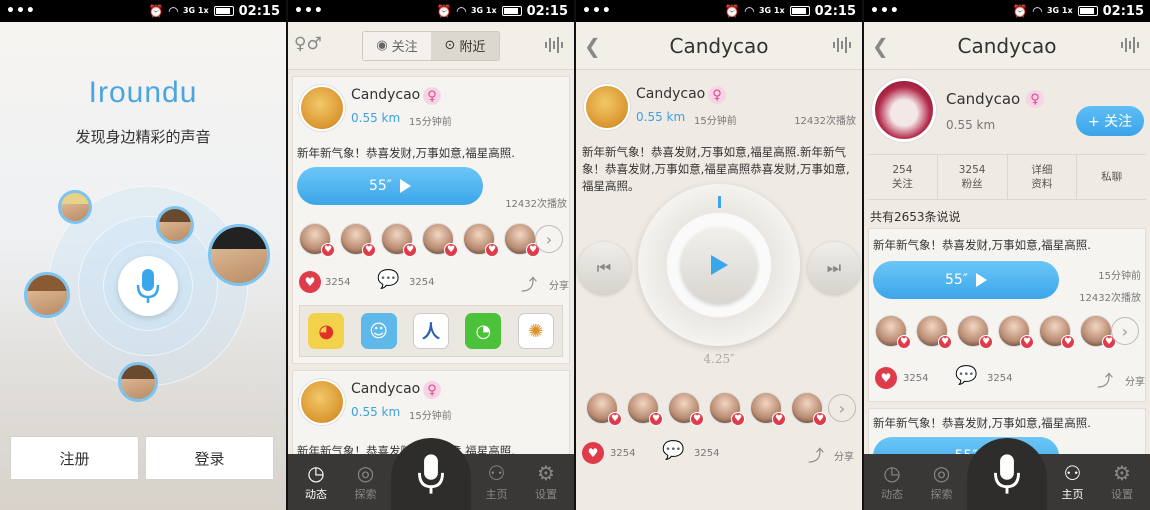  I want to click on mic-icon, so click(148, 286).